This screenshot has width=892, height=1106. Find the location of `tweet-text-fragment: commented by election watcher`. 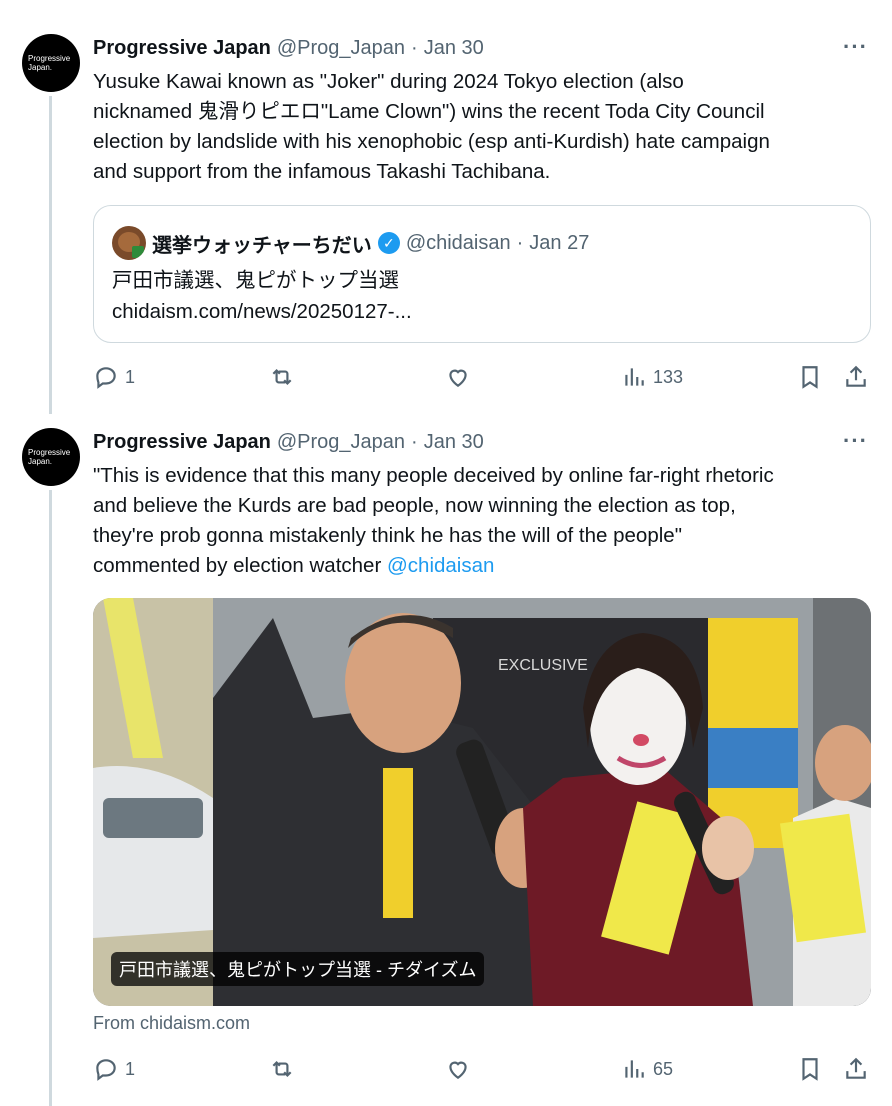

tweet-text-fragment: commented by election watcher is located at coordinates (240, 565).